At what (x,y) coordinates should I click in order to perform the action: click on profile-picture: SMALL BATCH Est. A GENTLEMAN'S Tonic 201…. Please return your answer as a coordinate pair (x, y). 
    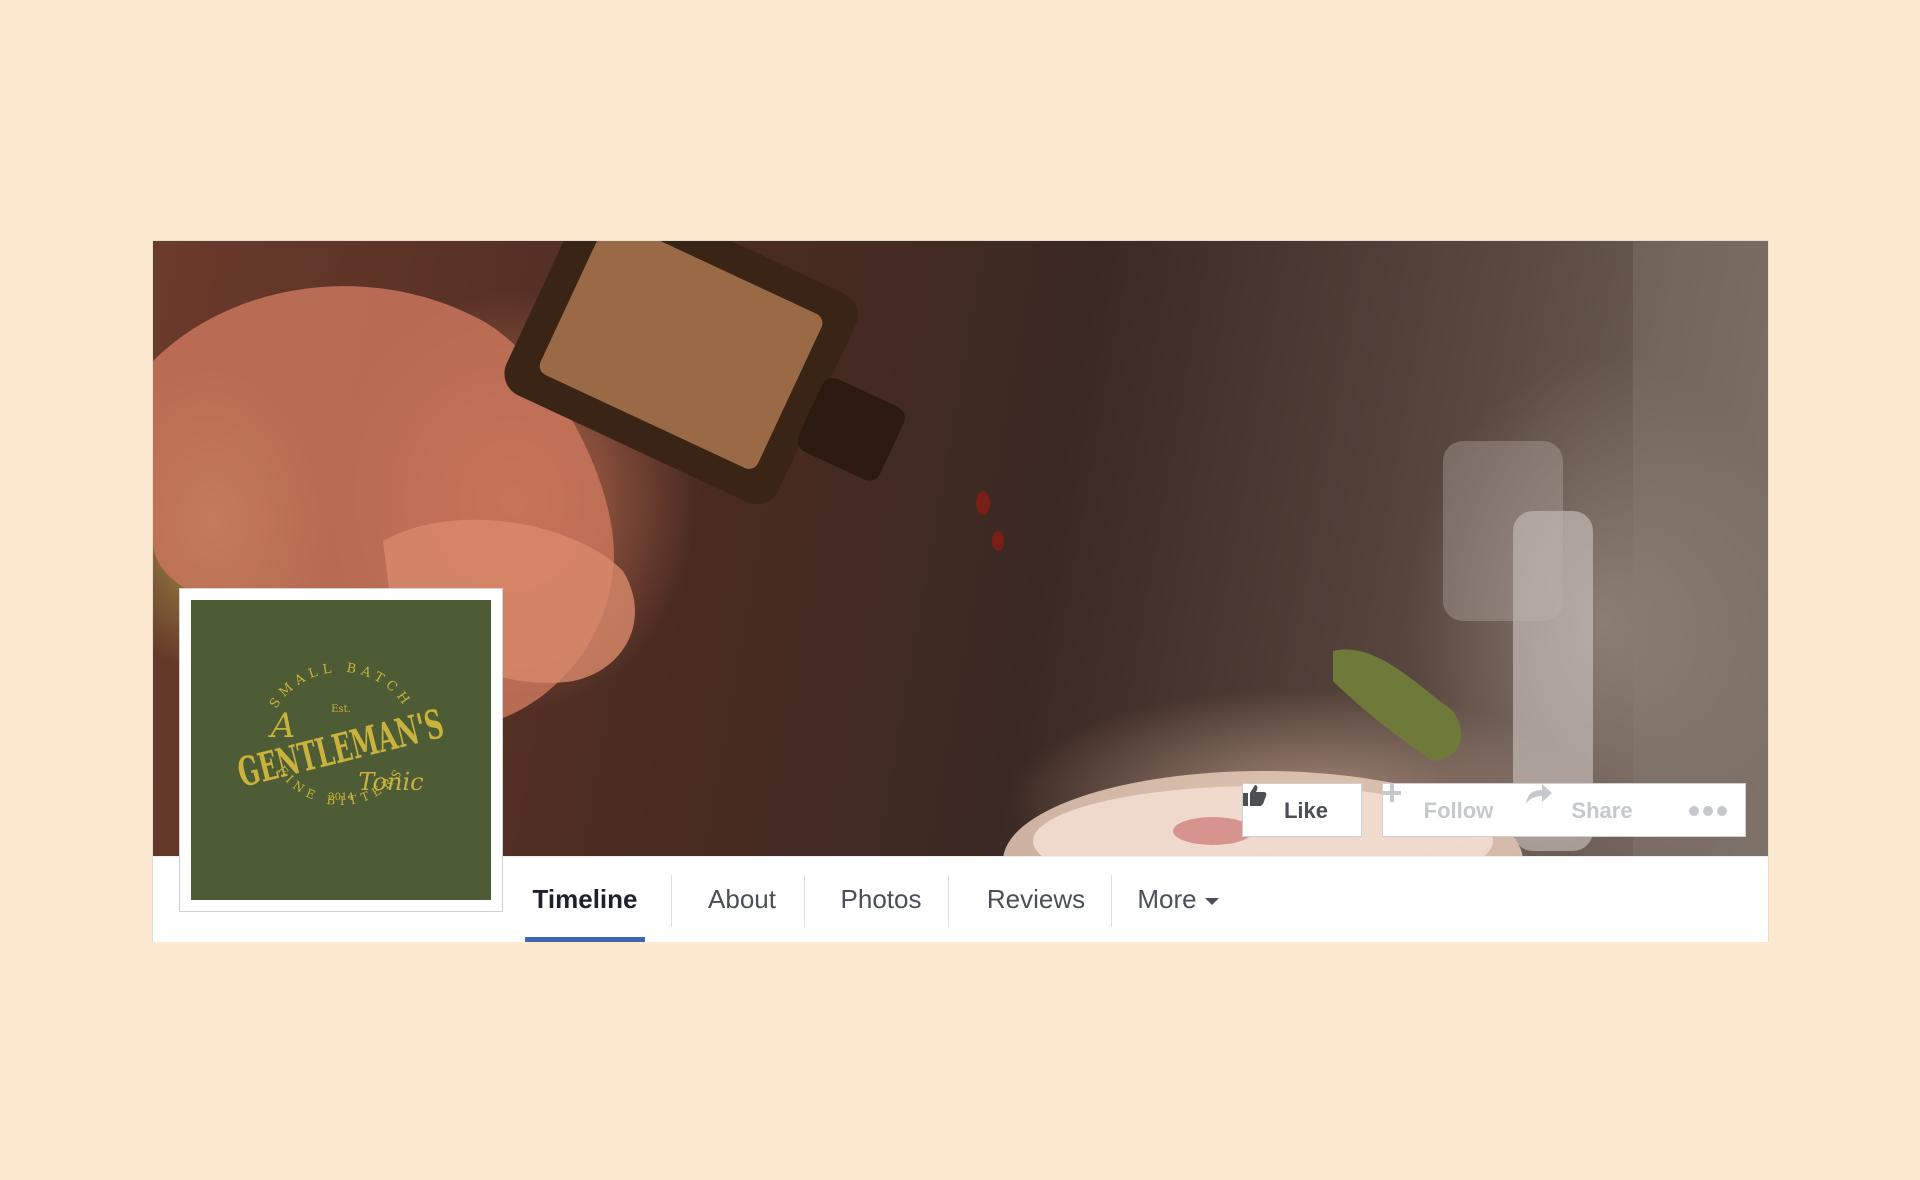
    Looking at the image, I should click on (341, 750).